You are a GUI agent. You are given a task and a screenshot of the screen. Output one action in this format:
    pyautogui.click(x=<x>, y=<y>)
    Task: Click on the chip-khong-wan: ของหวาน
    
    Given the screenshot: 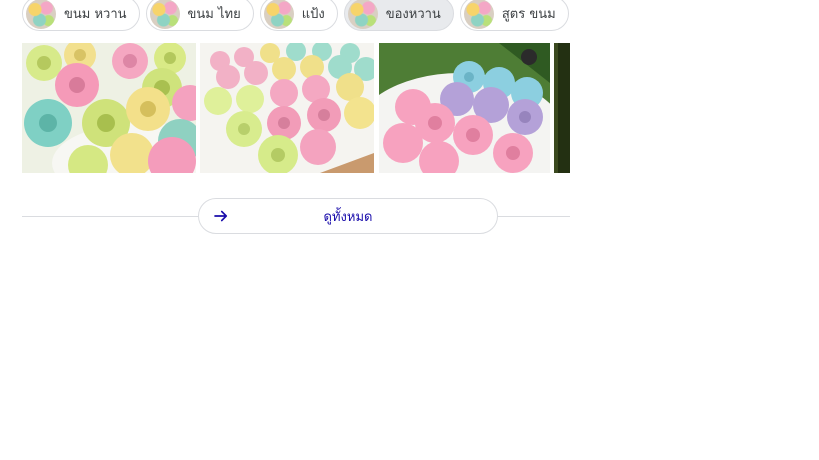 What is the action you would take?
    pyautogui.click(x=398, y=15)
    